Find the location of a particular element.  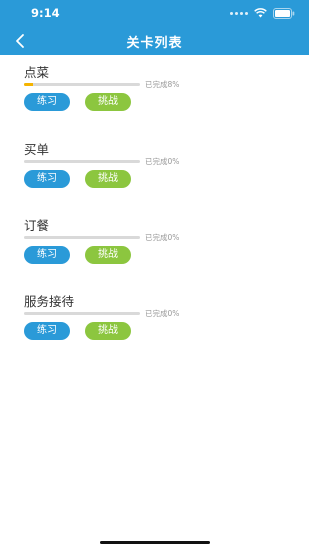

level-name: 点菜 is located at coordinates (37, 72).